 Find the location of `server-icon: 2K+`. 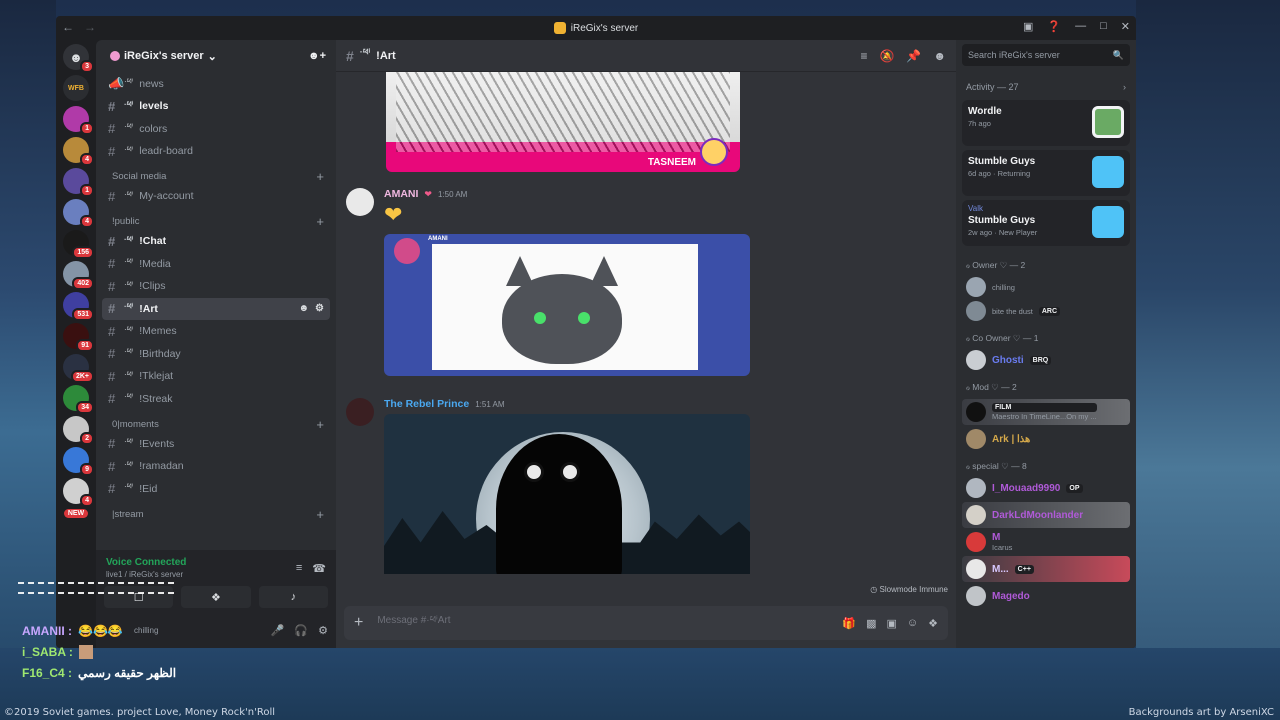

server-icon: 2K+ is located at coordinates (78, 368).